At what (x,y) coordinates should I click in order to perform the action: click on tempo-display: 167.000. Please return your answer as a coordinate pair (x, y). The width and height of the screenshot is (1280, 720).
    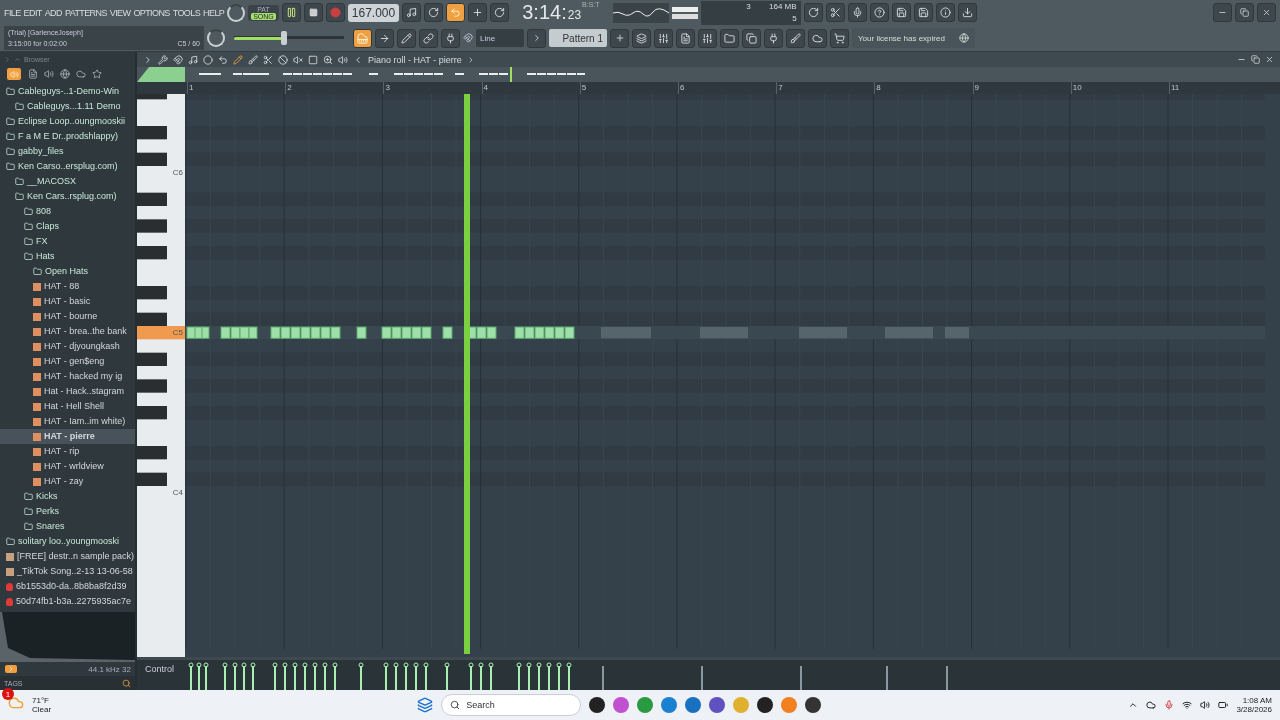
    Looking at the image, I should click on (373, 12).